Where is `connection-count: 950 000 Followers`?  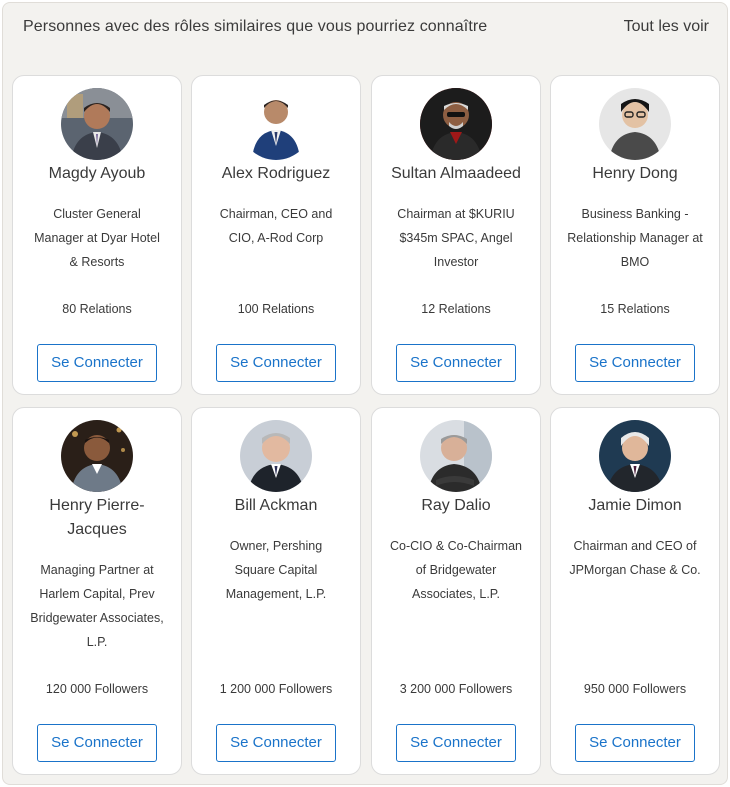 connection-count: 950 000 Followers is located at coordinates (635, 689).